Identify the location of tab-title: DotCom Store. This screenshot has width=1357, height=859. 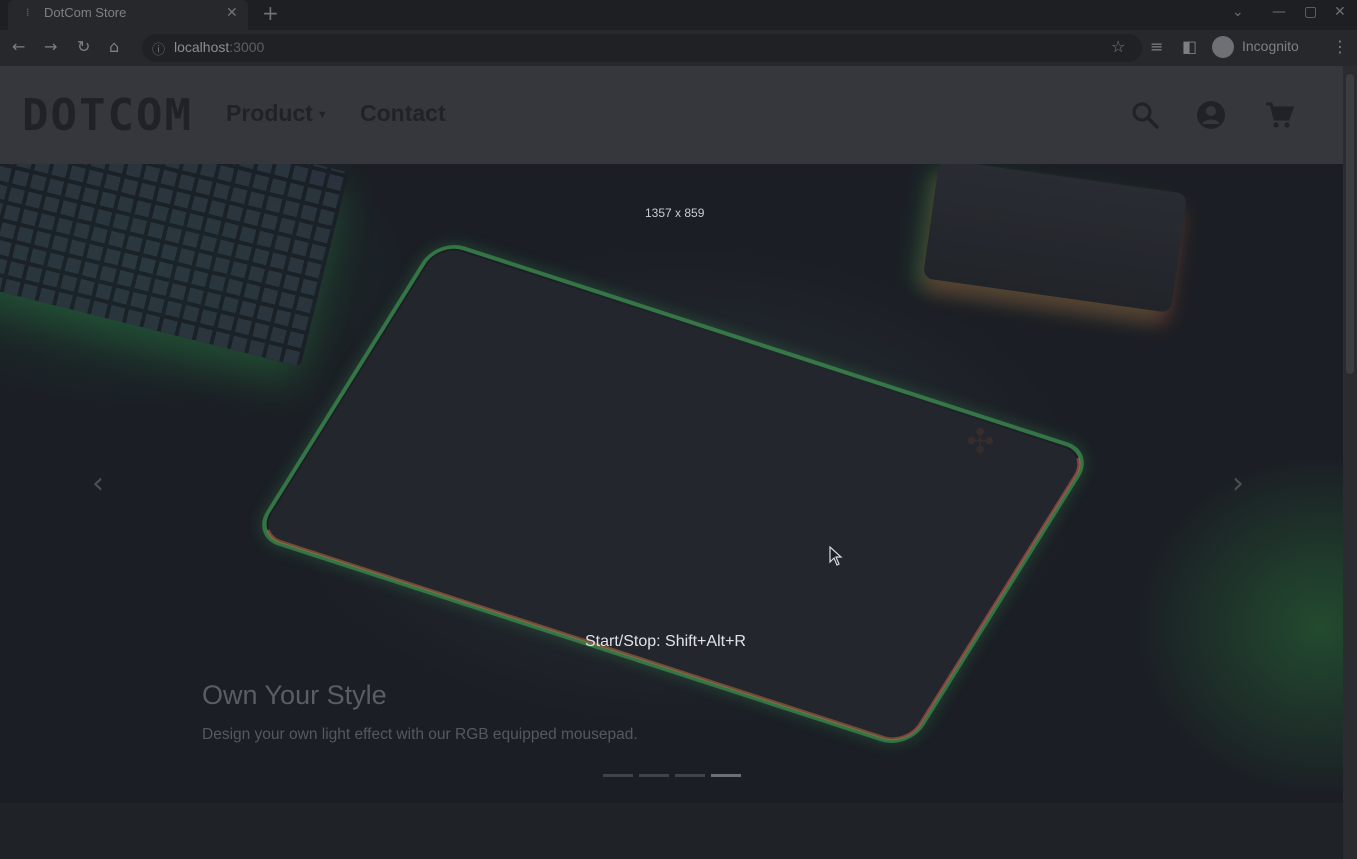
(85, 12).